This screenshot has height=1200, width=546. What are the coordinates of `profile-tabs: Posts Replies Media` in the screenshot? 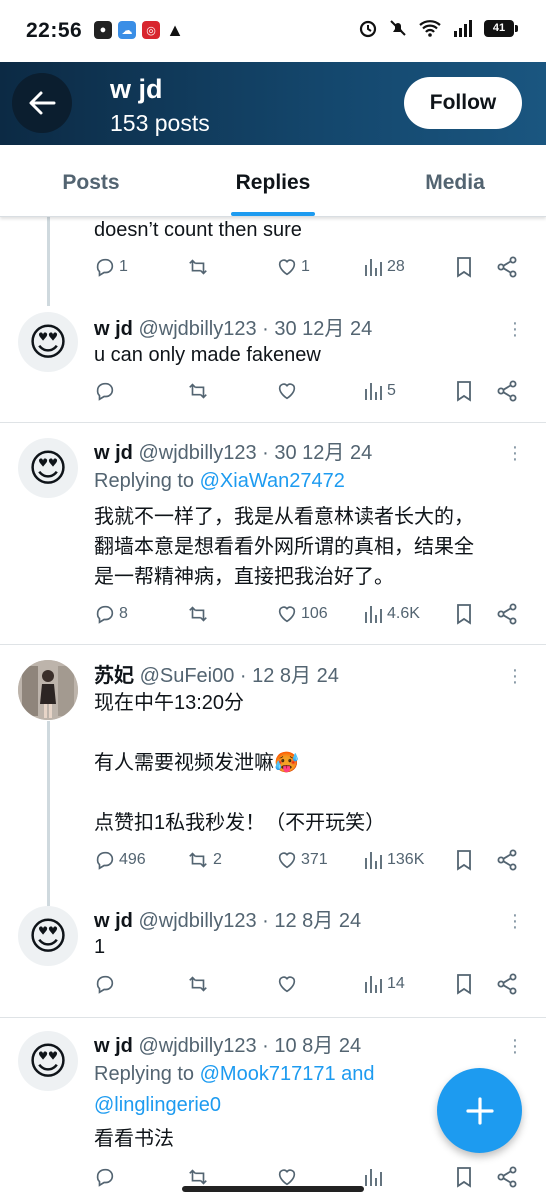 It's located at (273, 181).